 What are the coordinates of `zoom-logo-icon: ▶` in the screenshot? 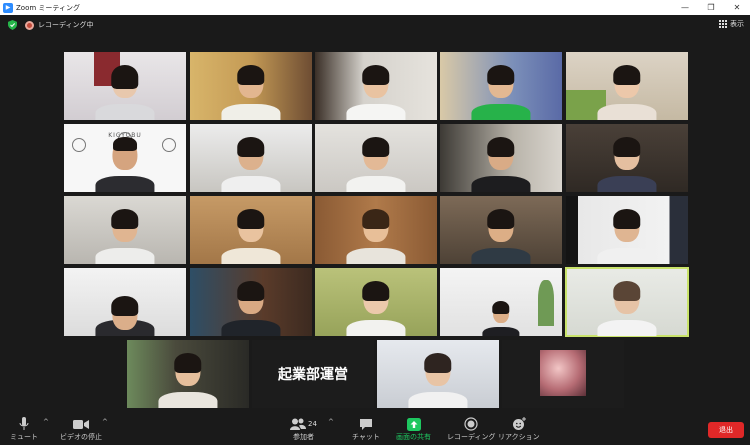 It's located at (8, 7).